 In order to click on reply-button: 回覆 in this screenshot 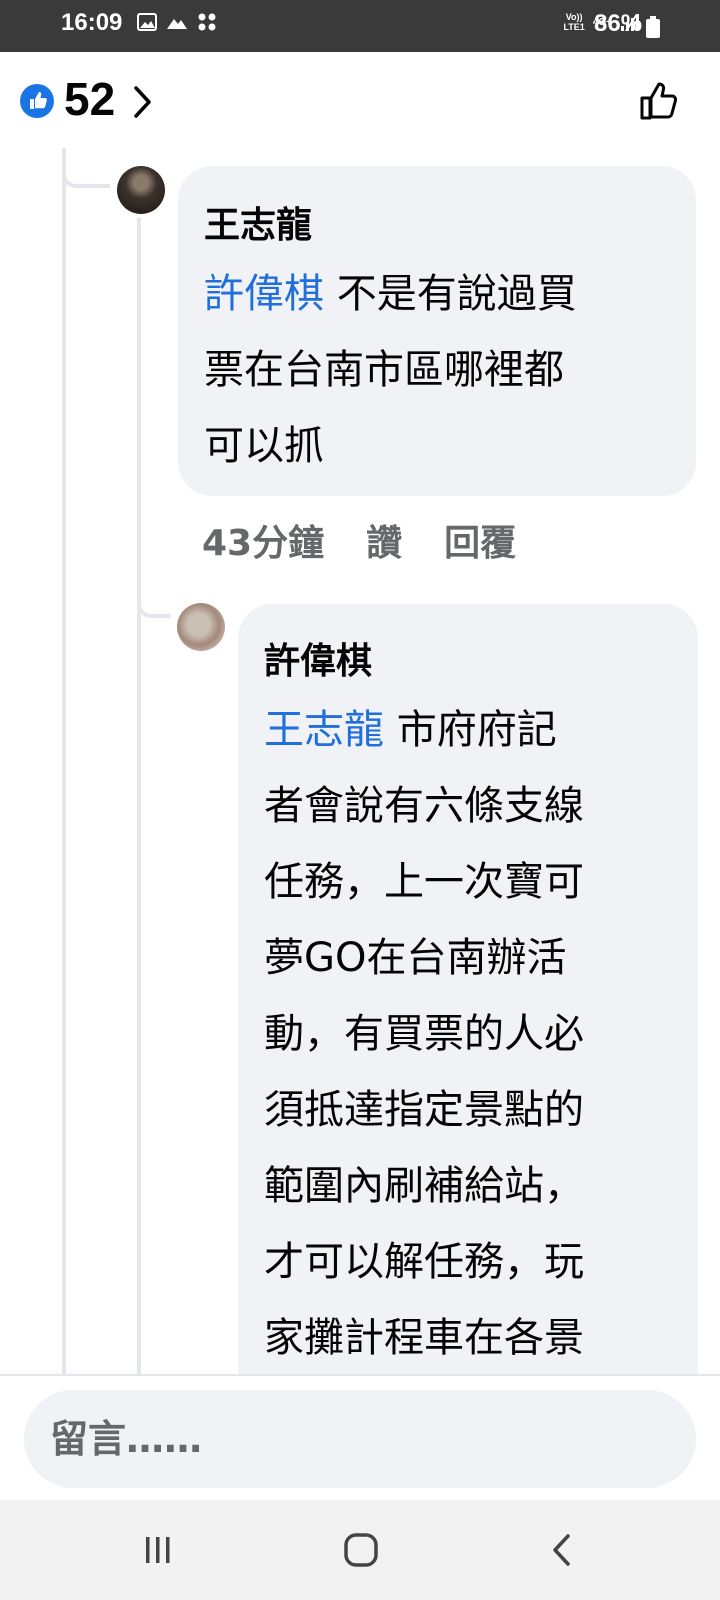, I will do `click(480, 540)`.